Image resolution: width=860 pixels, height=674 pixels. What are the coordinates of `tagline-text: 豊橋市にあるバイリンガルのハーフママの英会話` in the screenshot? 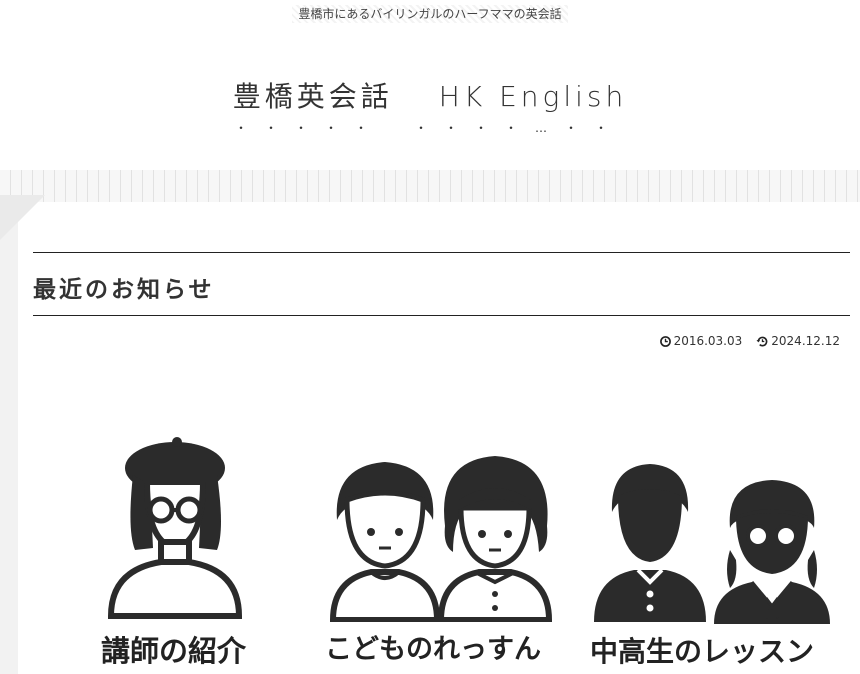 It's located at (430, 14).